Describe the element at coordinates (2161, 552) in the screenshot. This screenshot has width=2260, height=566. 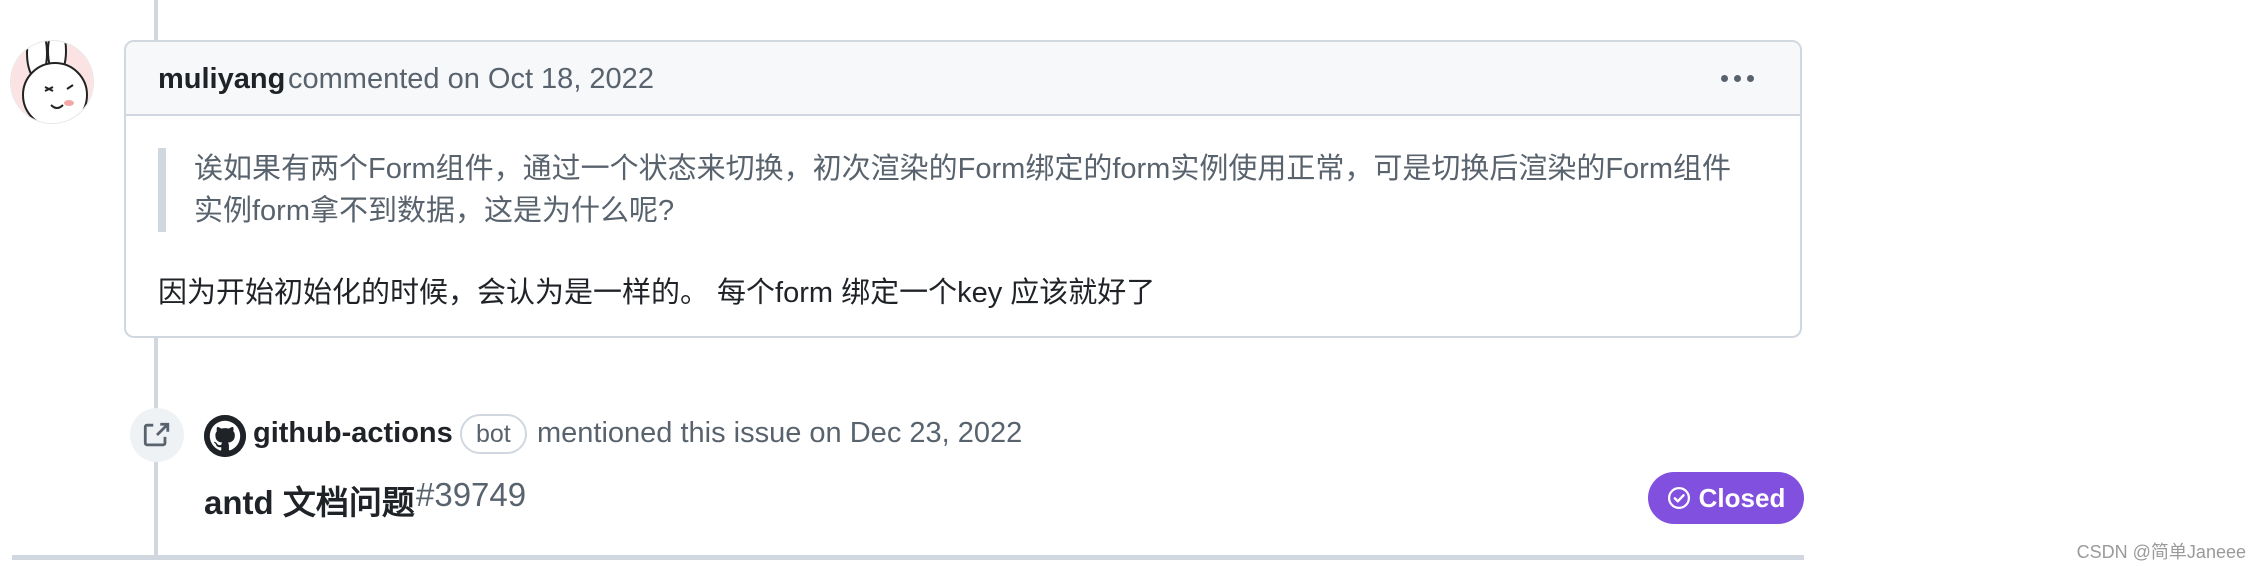
I see `watermark: CSDN @简单Janeee` at that location.